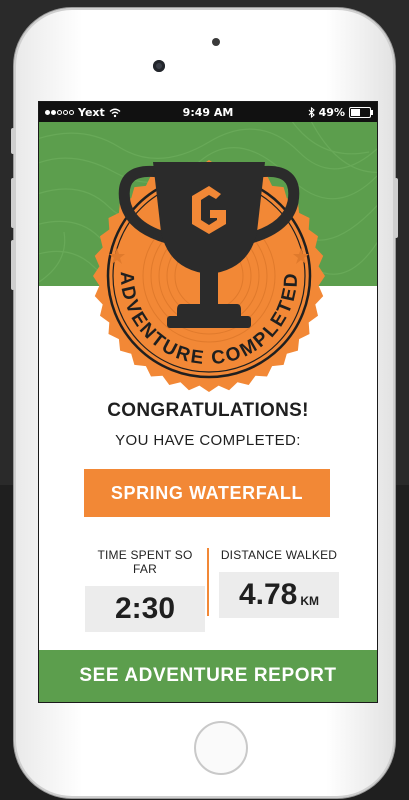 The height and width of the screenshot is (800, 409). I want to click on trophy-icon, so click(209, 245).